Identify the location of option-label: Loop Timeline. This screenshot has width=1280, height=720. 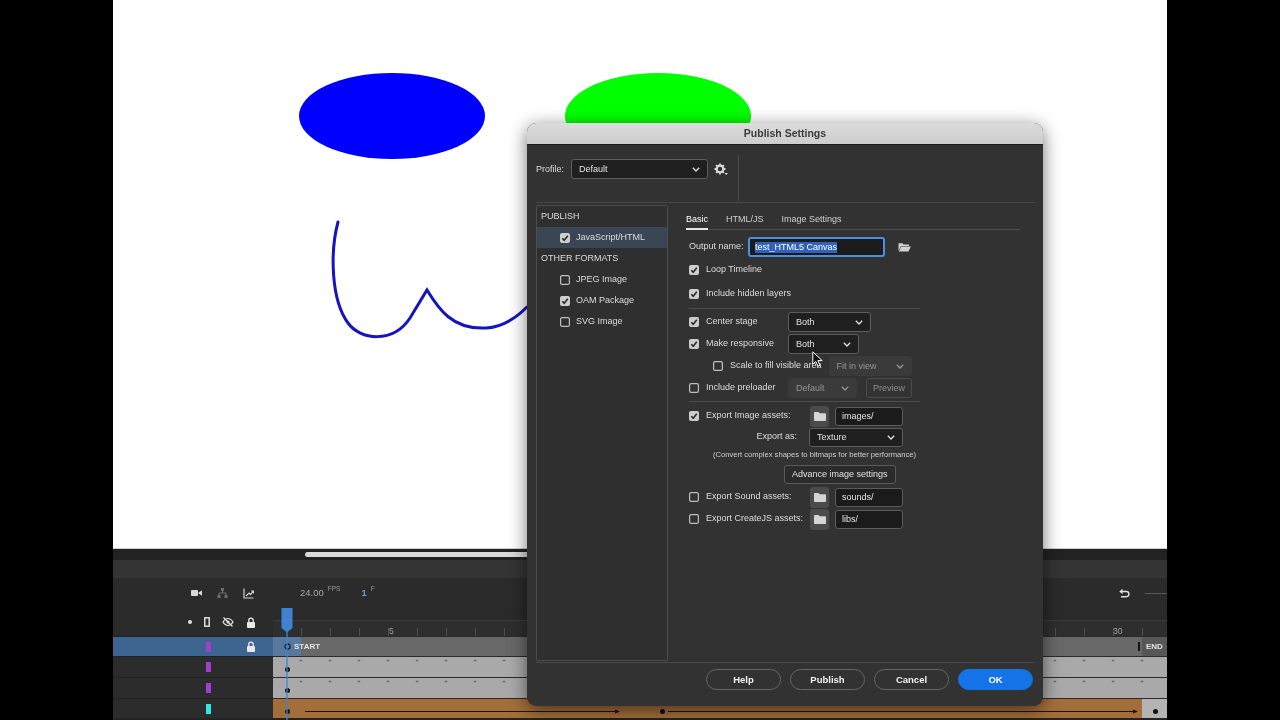
(734, 270).